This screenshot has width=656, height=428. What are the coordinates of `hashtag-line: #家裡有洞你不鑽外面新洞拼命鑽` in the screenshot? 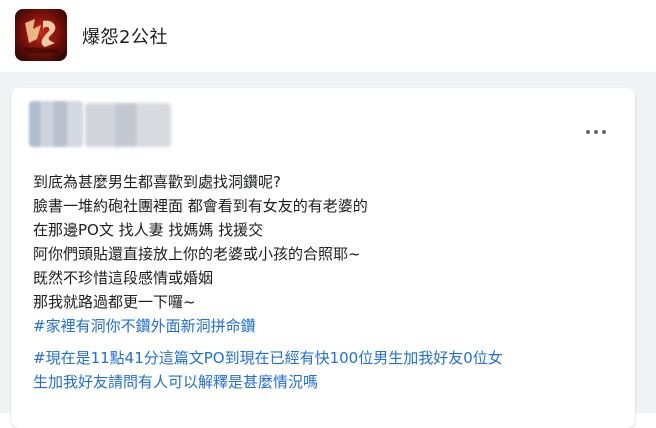 It's located at (328, 326).